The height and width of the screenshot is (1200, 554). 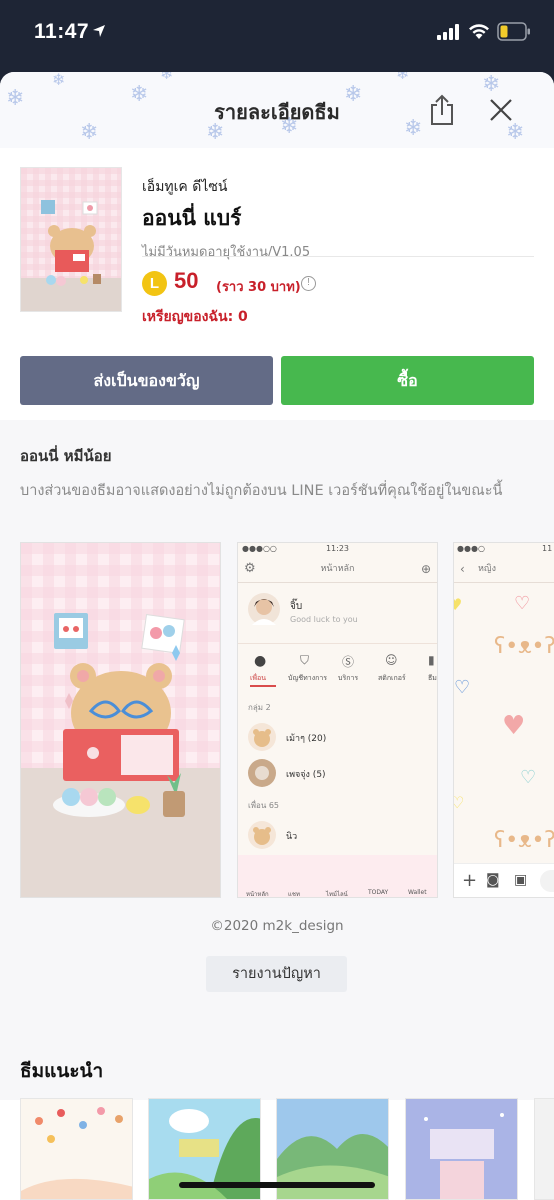 What do you see at coordinates (186, 280) in the screenshot?
I see `price-value: 50` at bounding box center [186, 280].